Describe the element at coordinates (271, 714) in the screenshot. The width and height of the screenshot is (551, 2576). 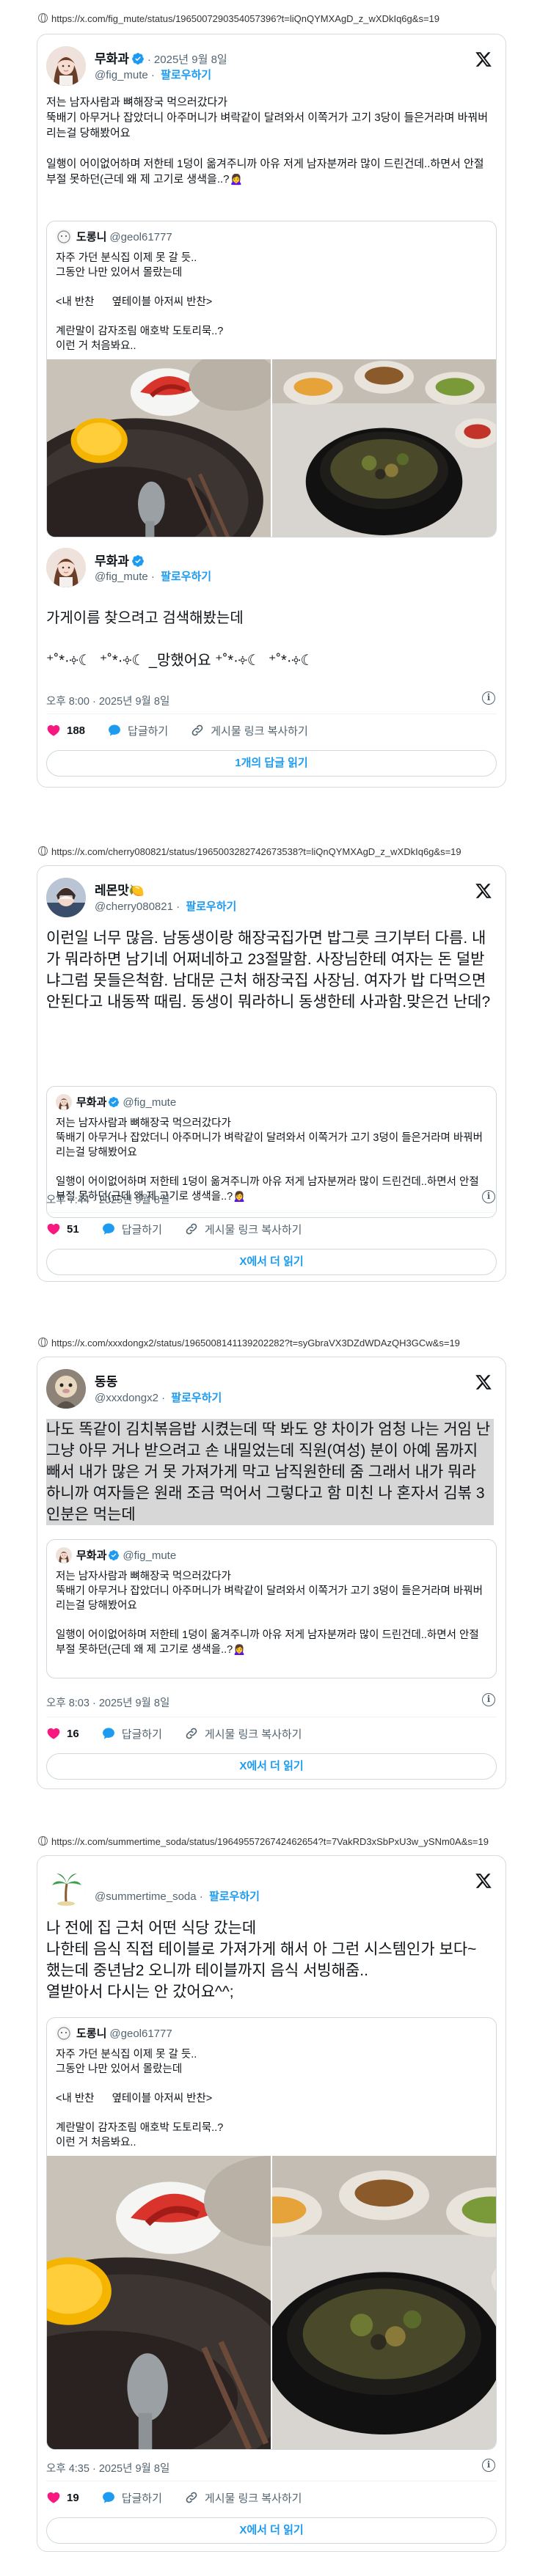
I see `divider` at that location.